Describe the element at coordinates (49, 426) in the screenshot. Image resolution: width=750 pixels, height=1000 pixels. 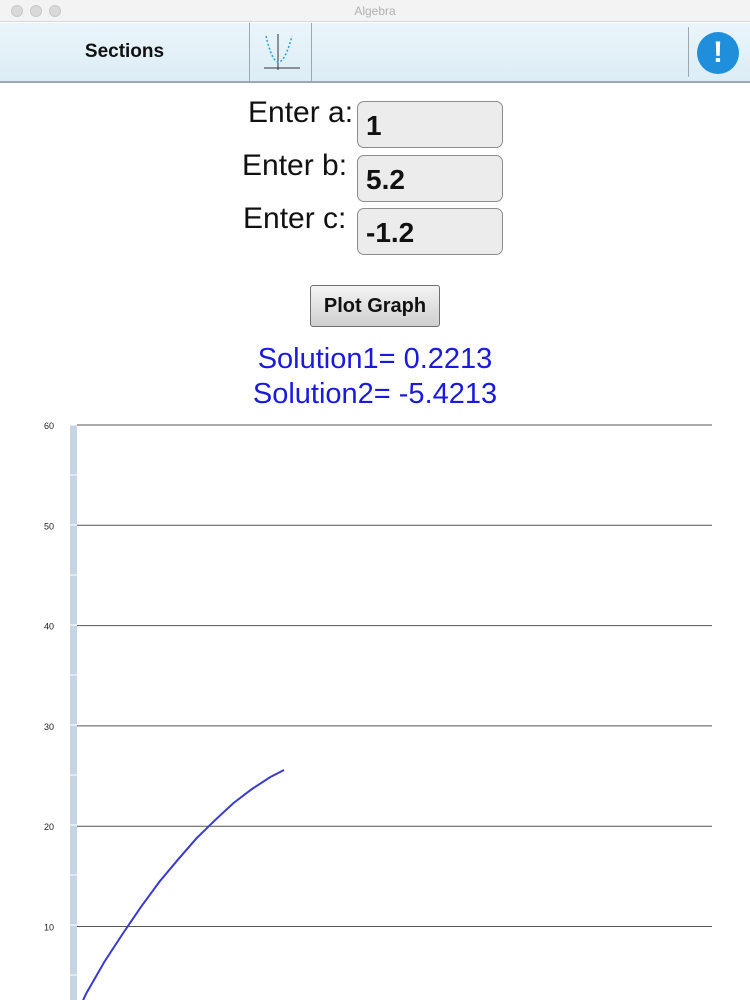
I see `y-tick-label-60: 60` at that location.